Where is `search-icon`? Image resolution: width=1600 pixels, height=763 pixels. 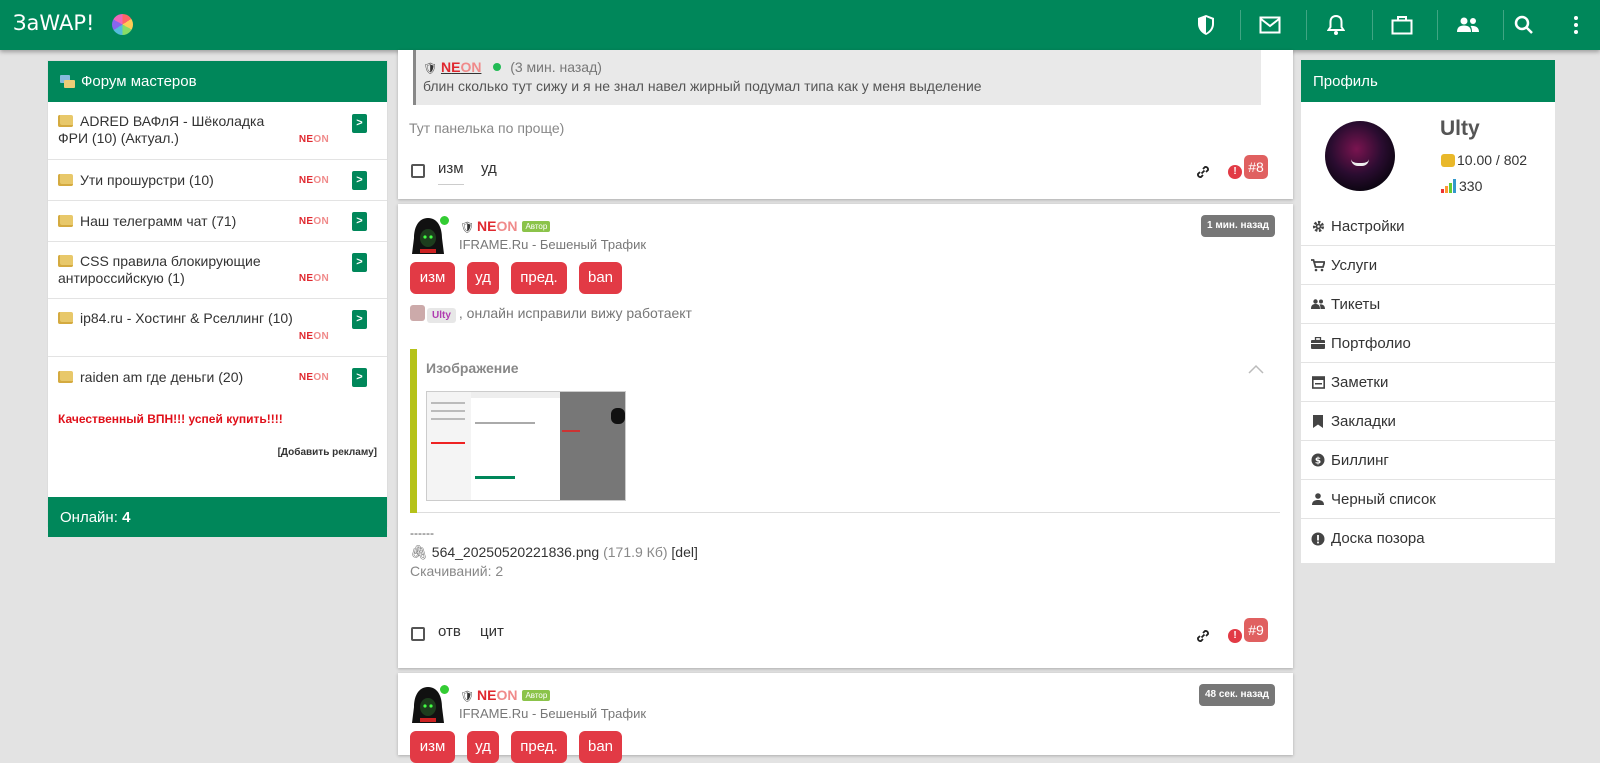 search-icon is located at coordinates (1524, 25).